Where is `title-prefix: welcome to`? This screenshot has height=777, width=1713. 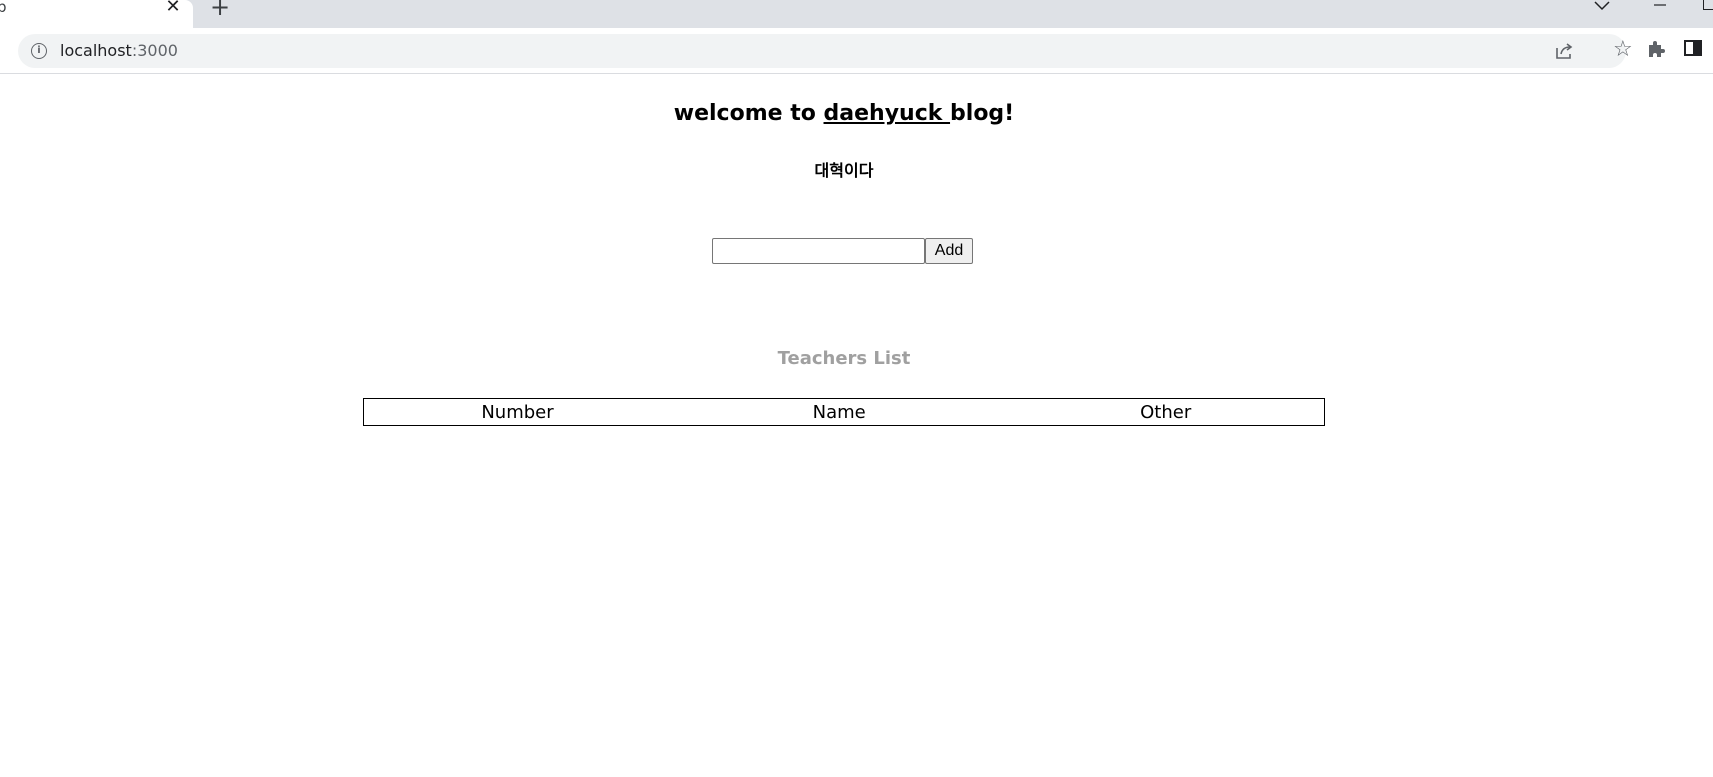 title-prefix: welcome to is located at coordinates (748, 113).